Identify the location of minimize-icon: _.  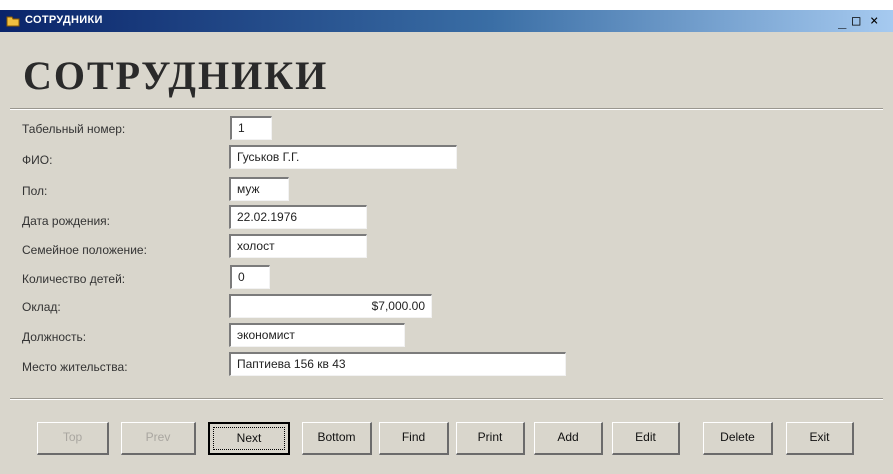
(842, 21).